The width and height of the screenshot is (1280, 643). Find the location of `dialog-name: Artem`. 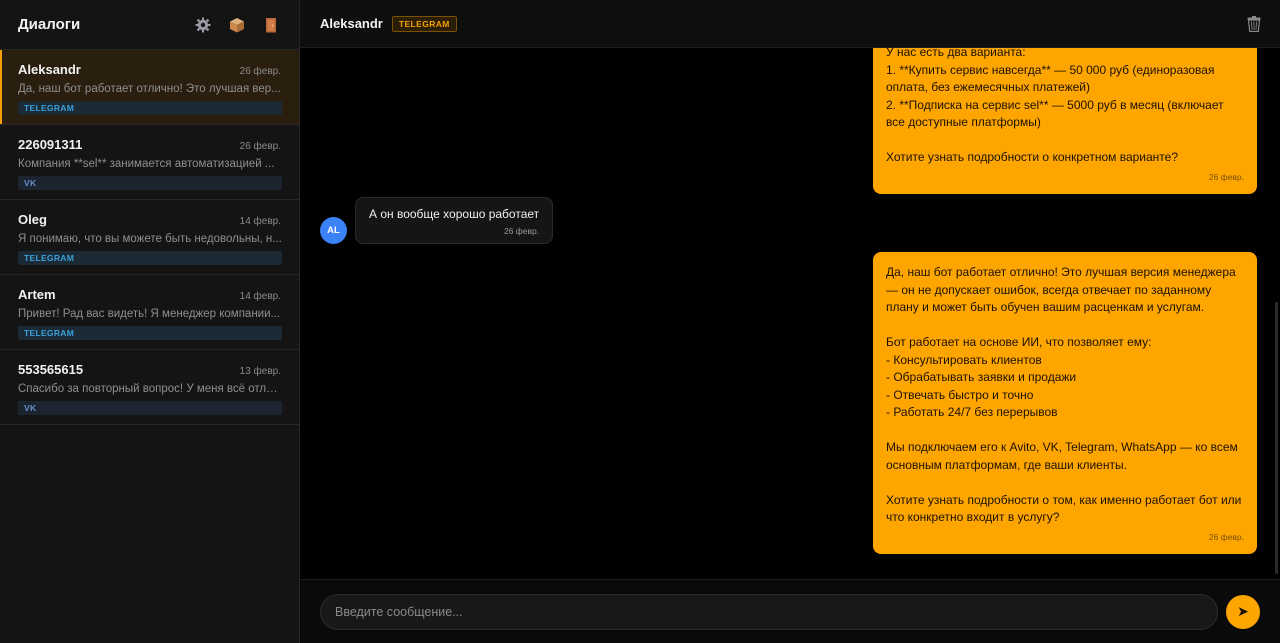

dialog-name: Artem is located at coordinates (37, 294).